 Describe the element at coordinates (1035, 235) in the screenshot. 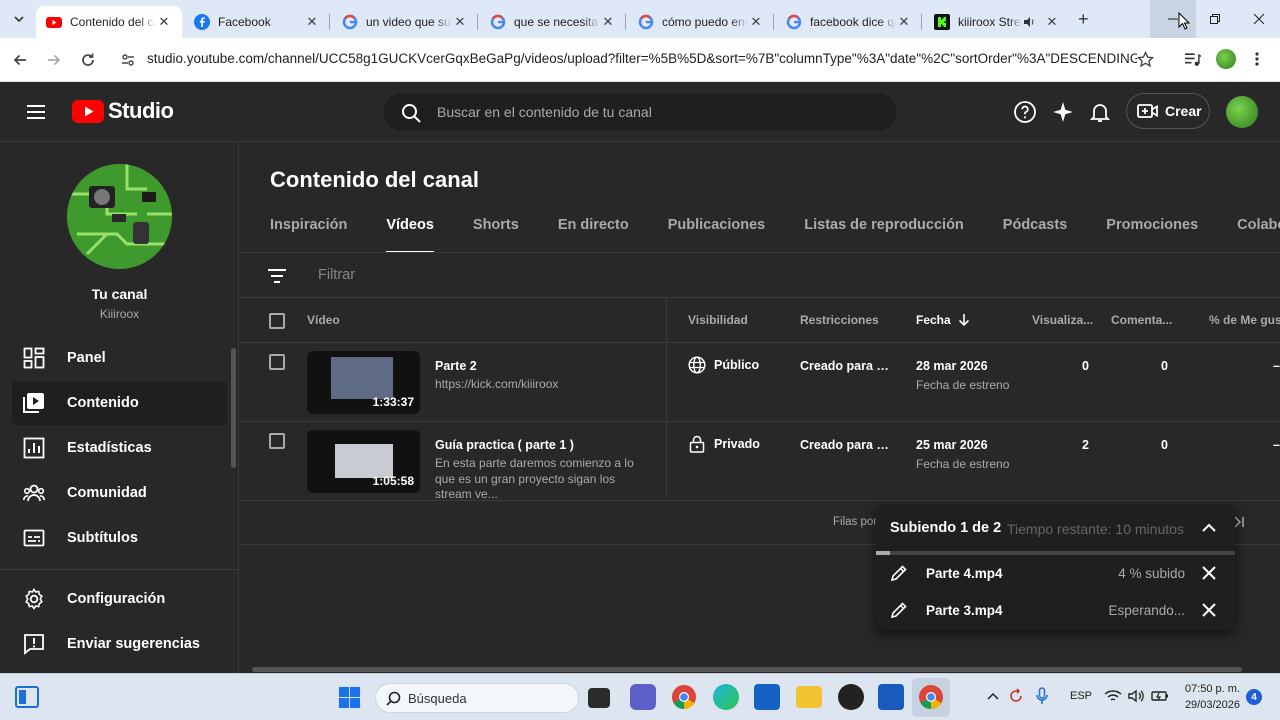

I see `tab-podcasts: Pódcasts` at that location.